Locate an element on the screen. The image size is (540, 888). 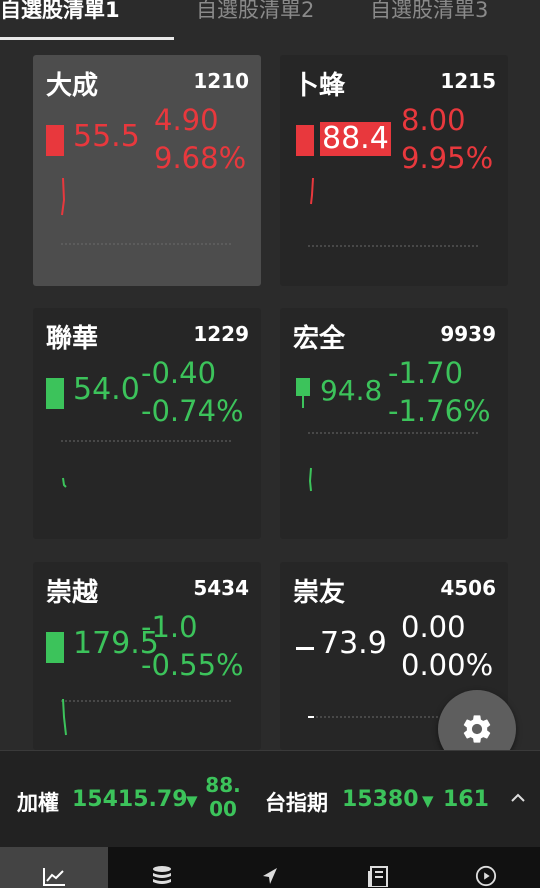
tab-watchlist-3: 自選股清單3 is located at coordinates (429, 12).